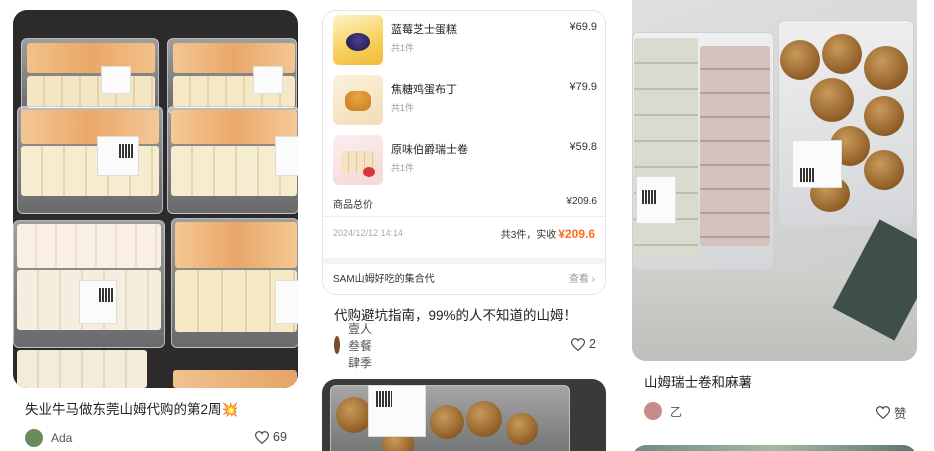  Describe the element at coordinates (576, 234) in the screenshot. I see `total-amount: ¥209.6` at that location.